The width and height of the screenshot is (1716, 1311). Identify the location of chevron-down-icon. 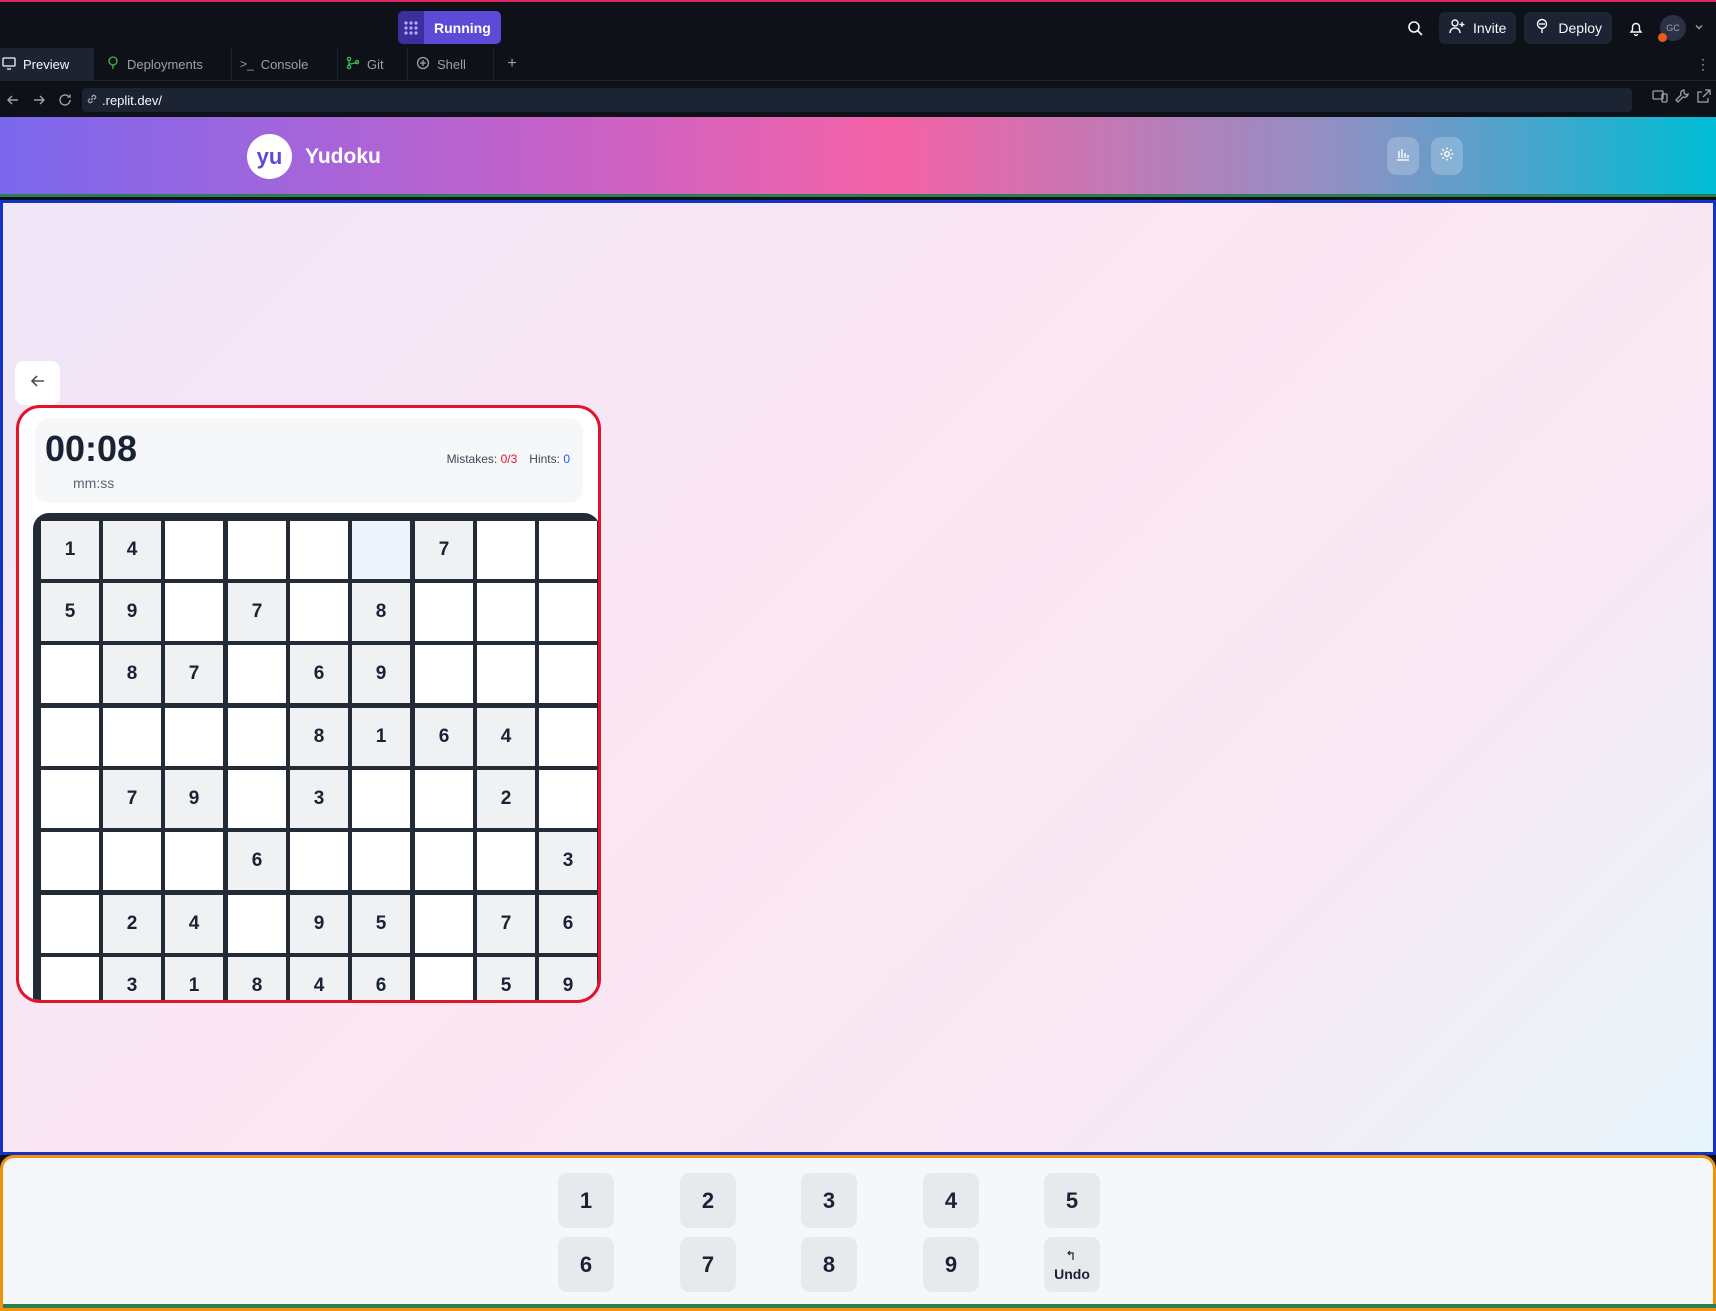
(1699, 28).